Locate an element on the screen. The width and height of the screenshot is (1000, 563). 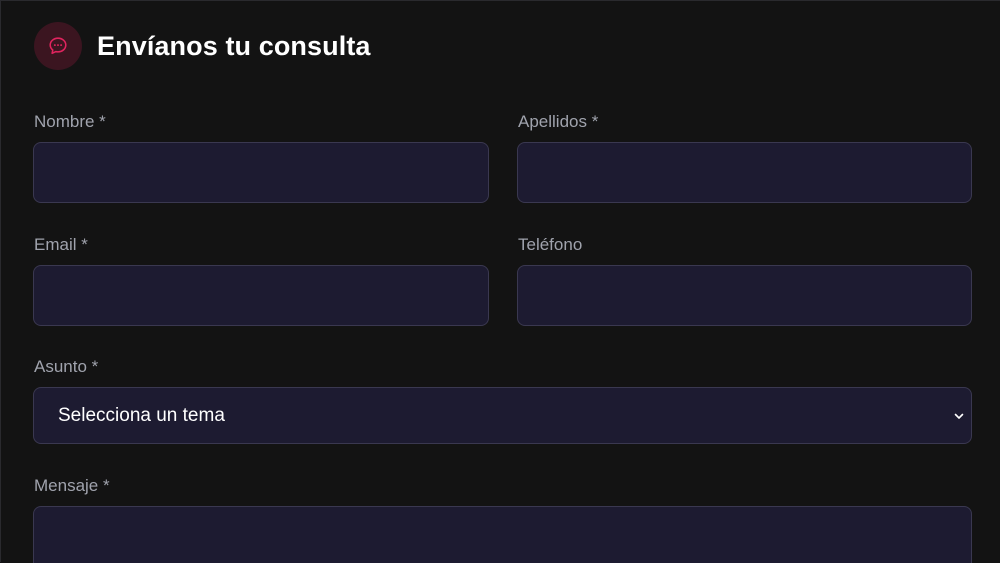
chat-bubble-icon is located at coordinates (58, 46).